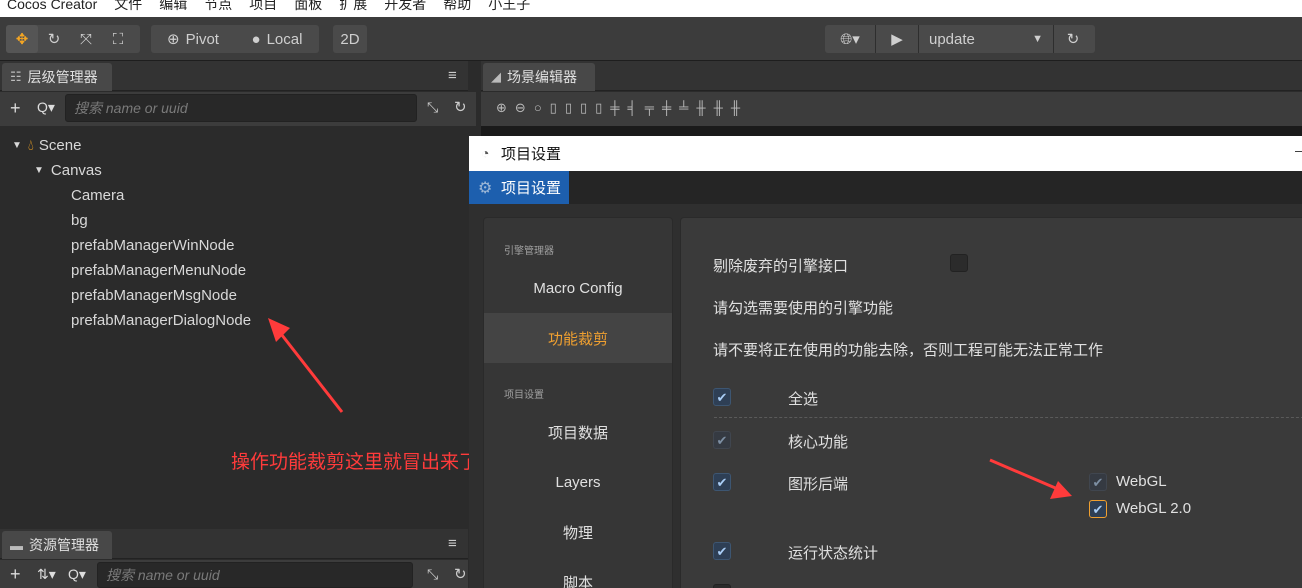  I want to click on zoom-reset-icon: ○, so click(538, 108).